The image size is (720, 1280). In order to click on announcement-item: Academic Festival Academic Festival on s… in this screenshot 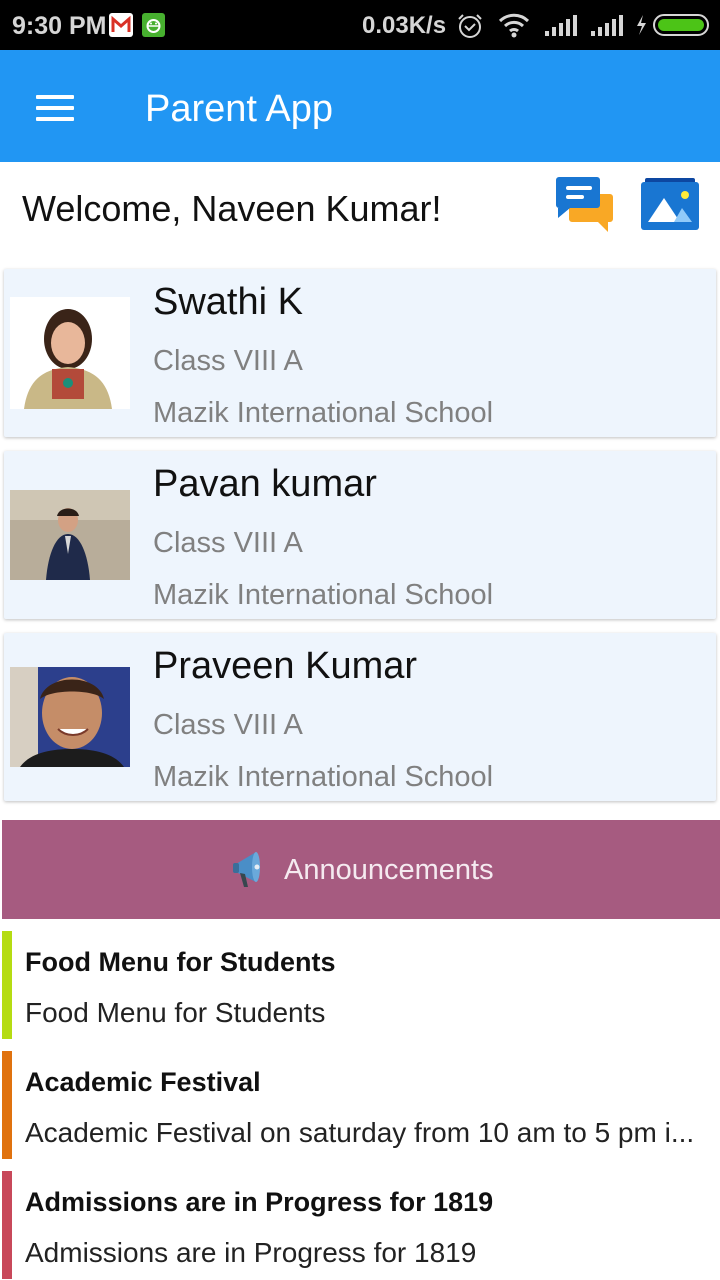, I will do `click(360, 1105)`.